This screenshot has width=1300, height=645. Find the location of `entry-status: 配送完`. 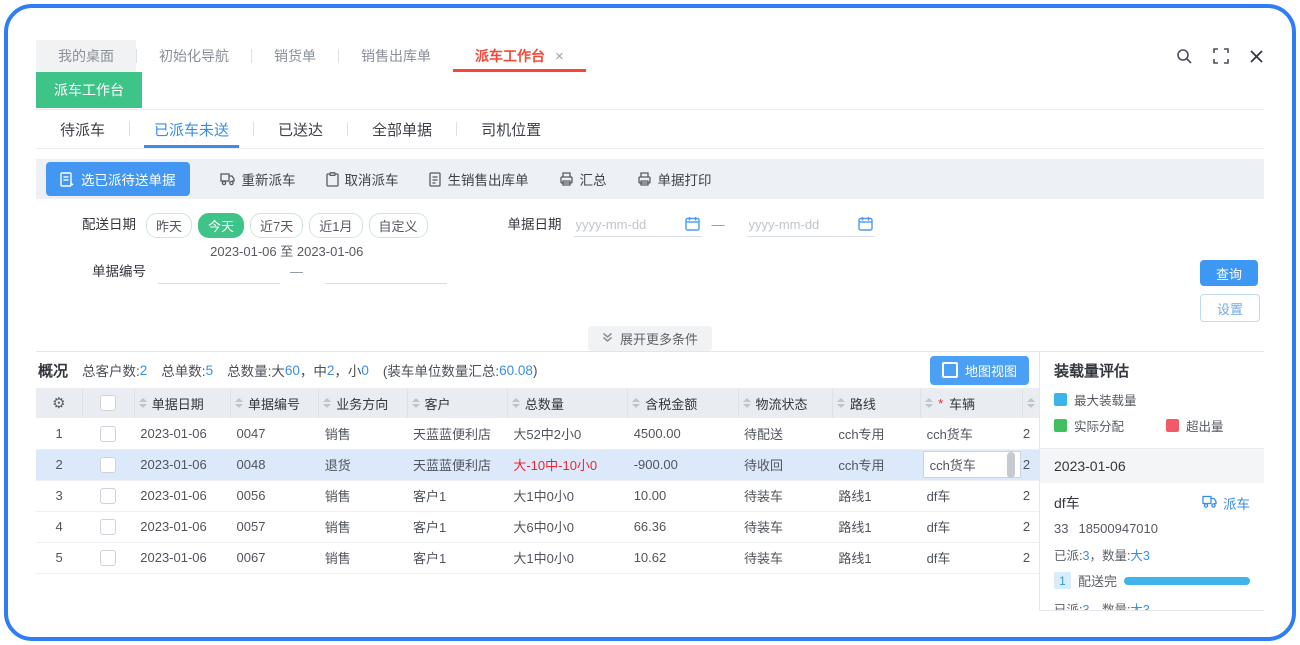

entry-status: 配送完 is located at coordinates (1098, 581).